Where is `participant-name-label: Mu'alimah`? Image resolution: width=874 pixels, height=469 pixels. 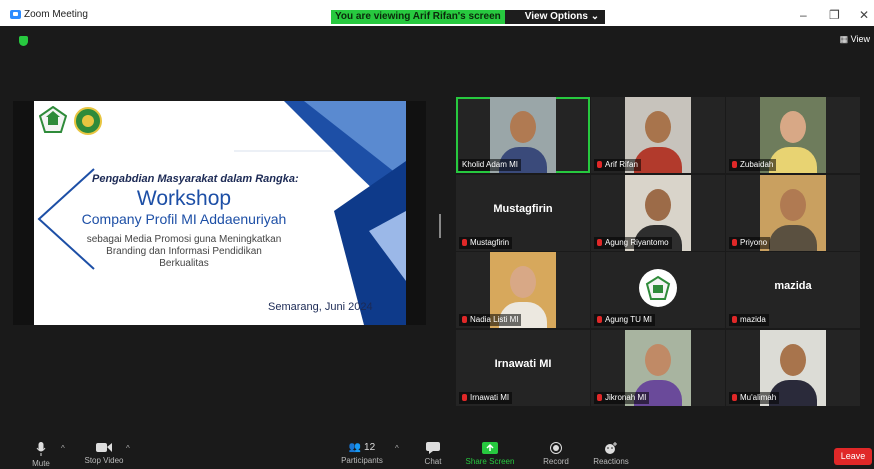
participant-name-label: Mu'alimah is located at coordinates (754, 398).